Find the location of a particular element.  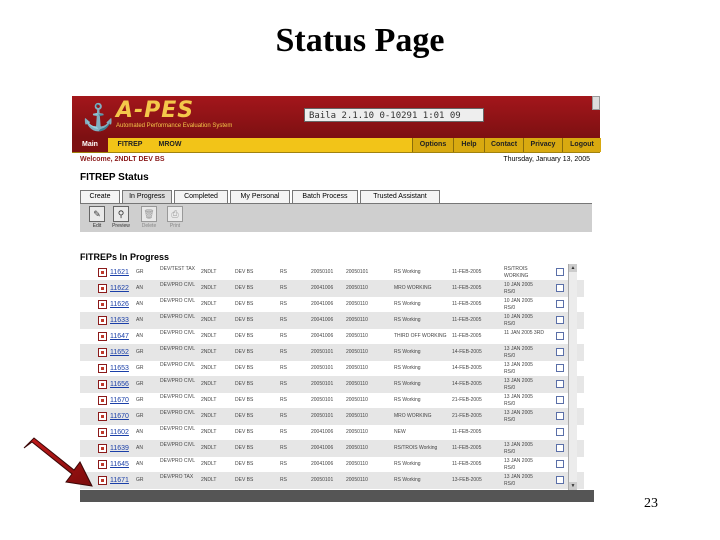

preview-button: ⚲ Preview is located at coordinates (121, 217).